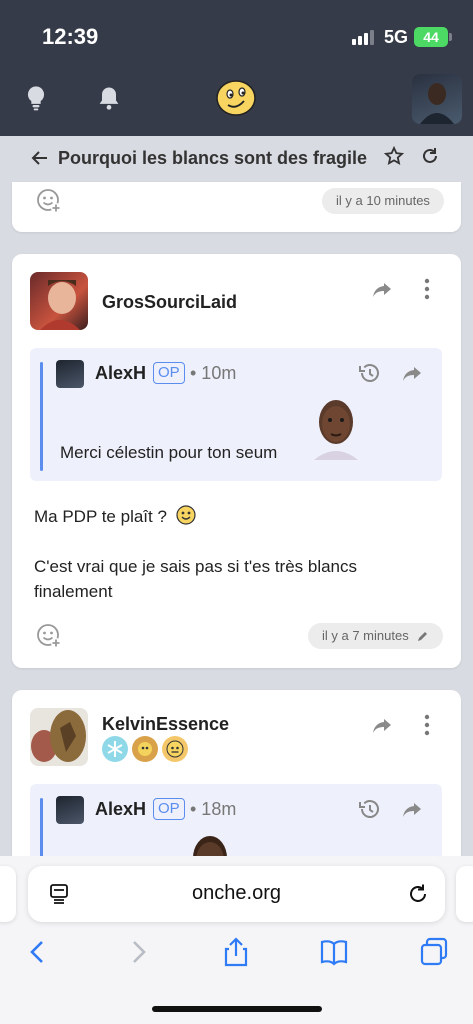  Describe the element at coordinates (383, 201) in the screenshot. I see `post-time: il y a 10 minutes` at that location.